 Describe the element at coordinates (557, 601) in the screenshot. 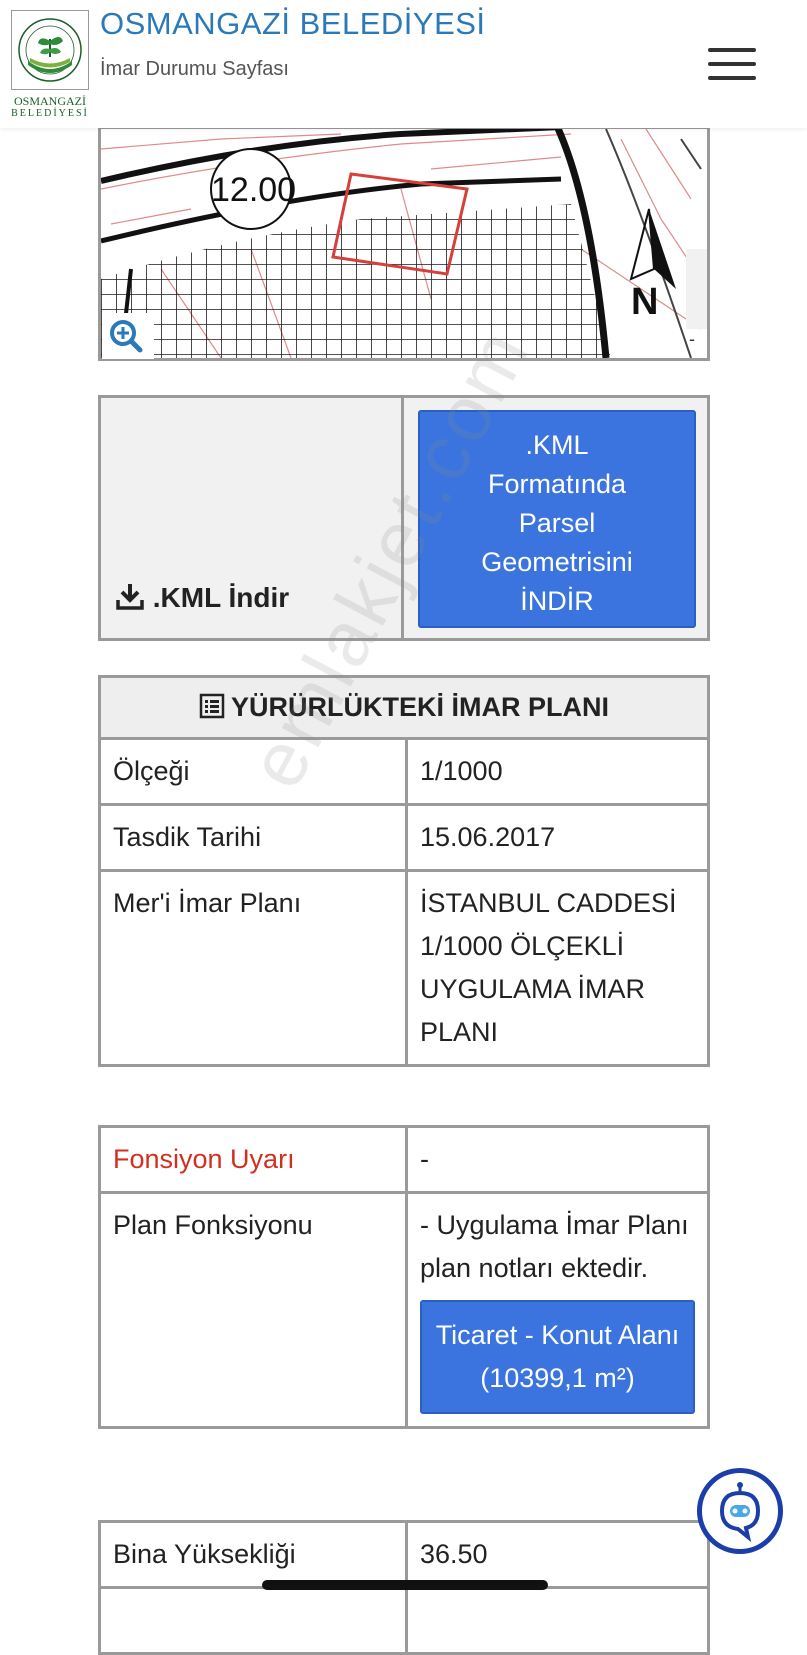

I see `kml-button-line: İNDİR` at that location.